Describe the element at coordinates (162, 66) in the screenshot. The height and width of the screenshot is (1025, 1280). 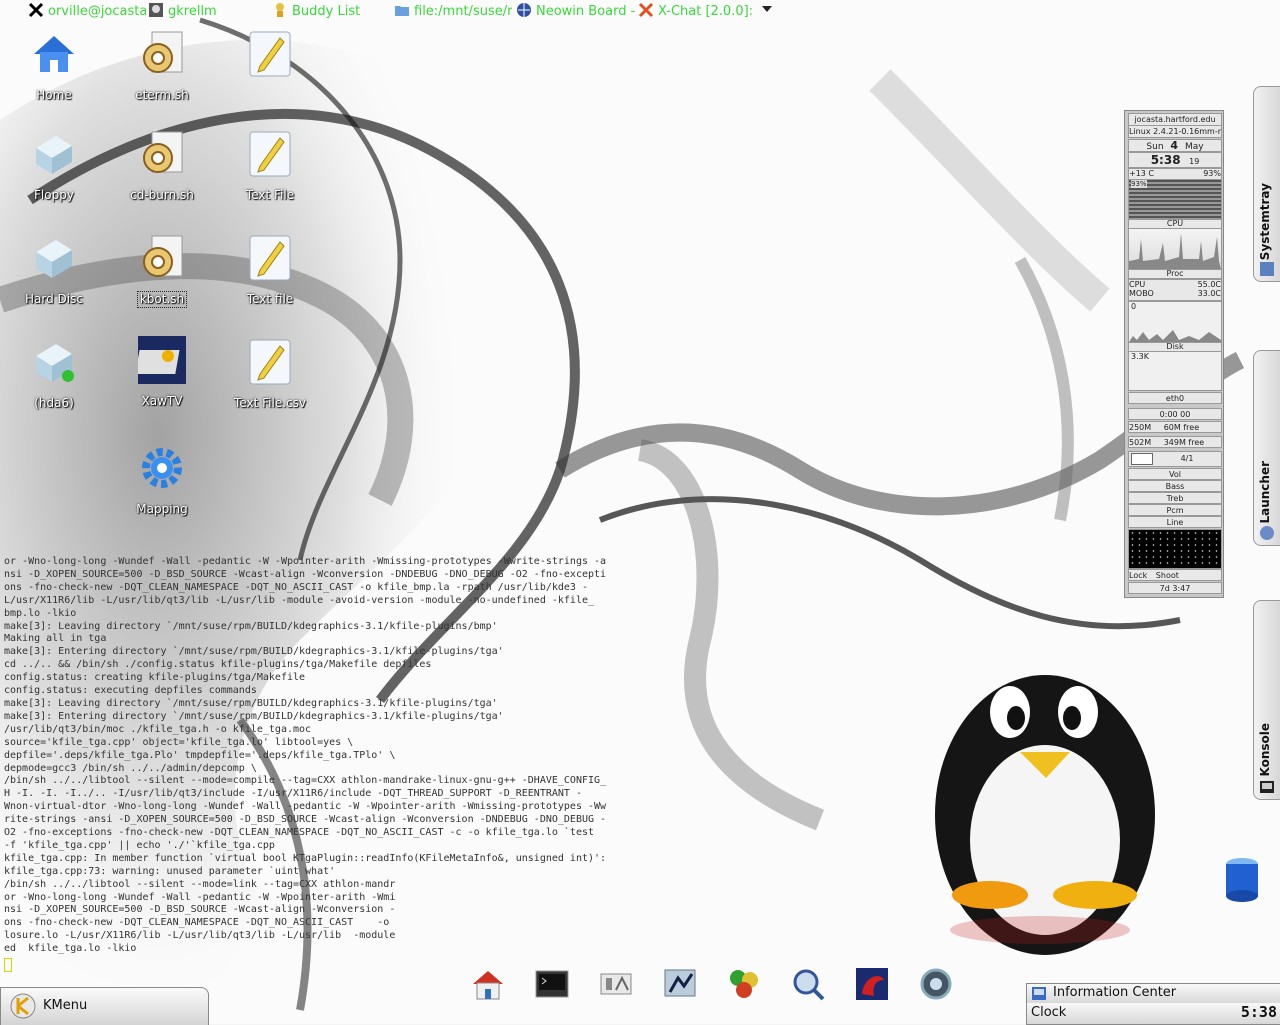
I see `desktop-icon-eterm-sh: eterm.sh` at that location.